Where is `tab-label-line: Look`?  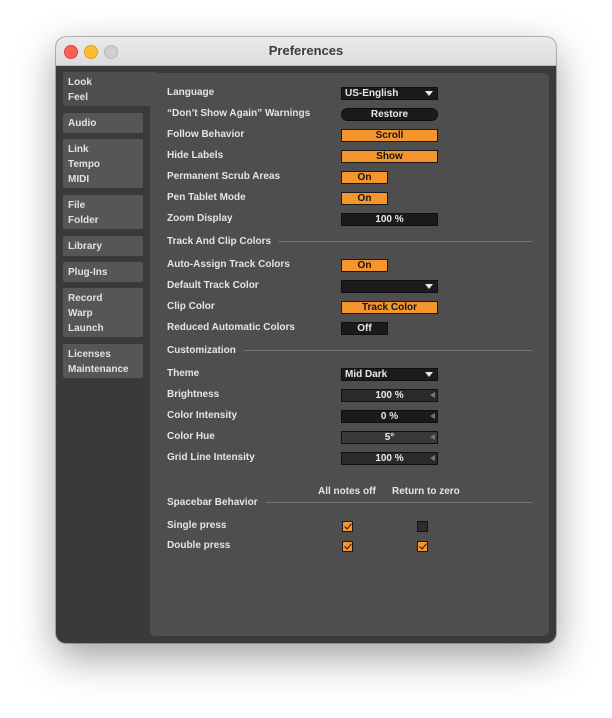 tab-label-line: Look is located at coordinates (80, 82).